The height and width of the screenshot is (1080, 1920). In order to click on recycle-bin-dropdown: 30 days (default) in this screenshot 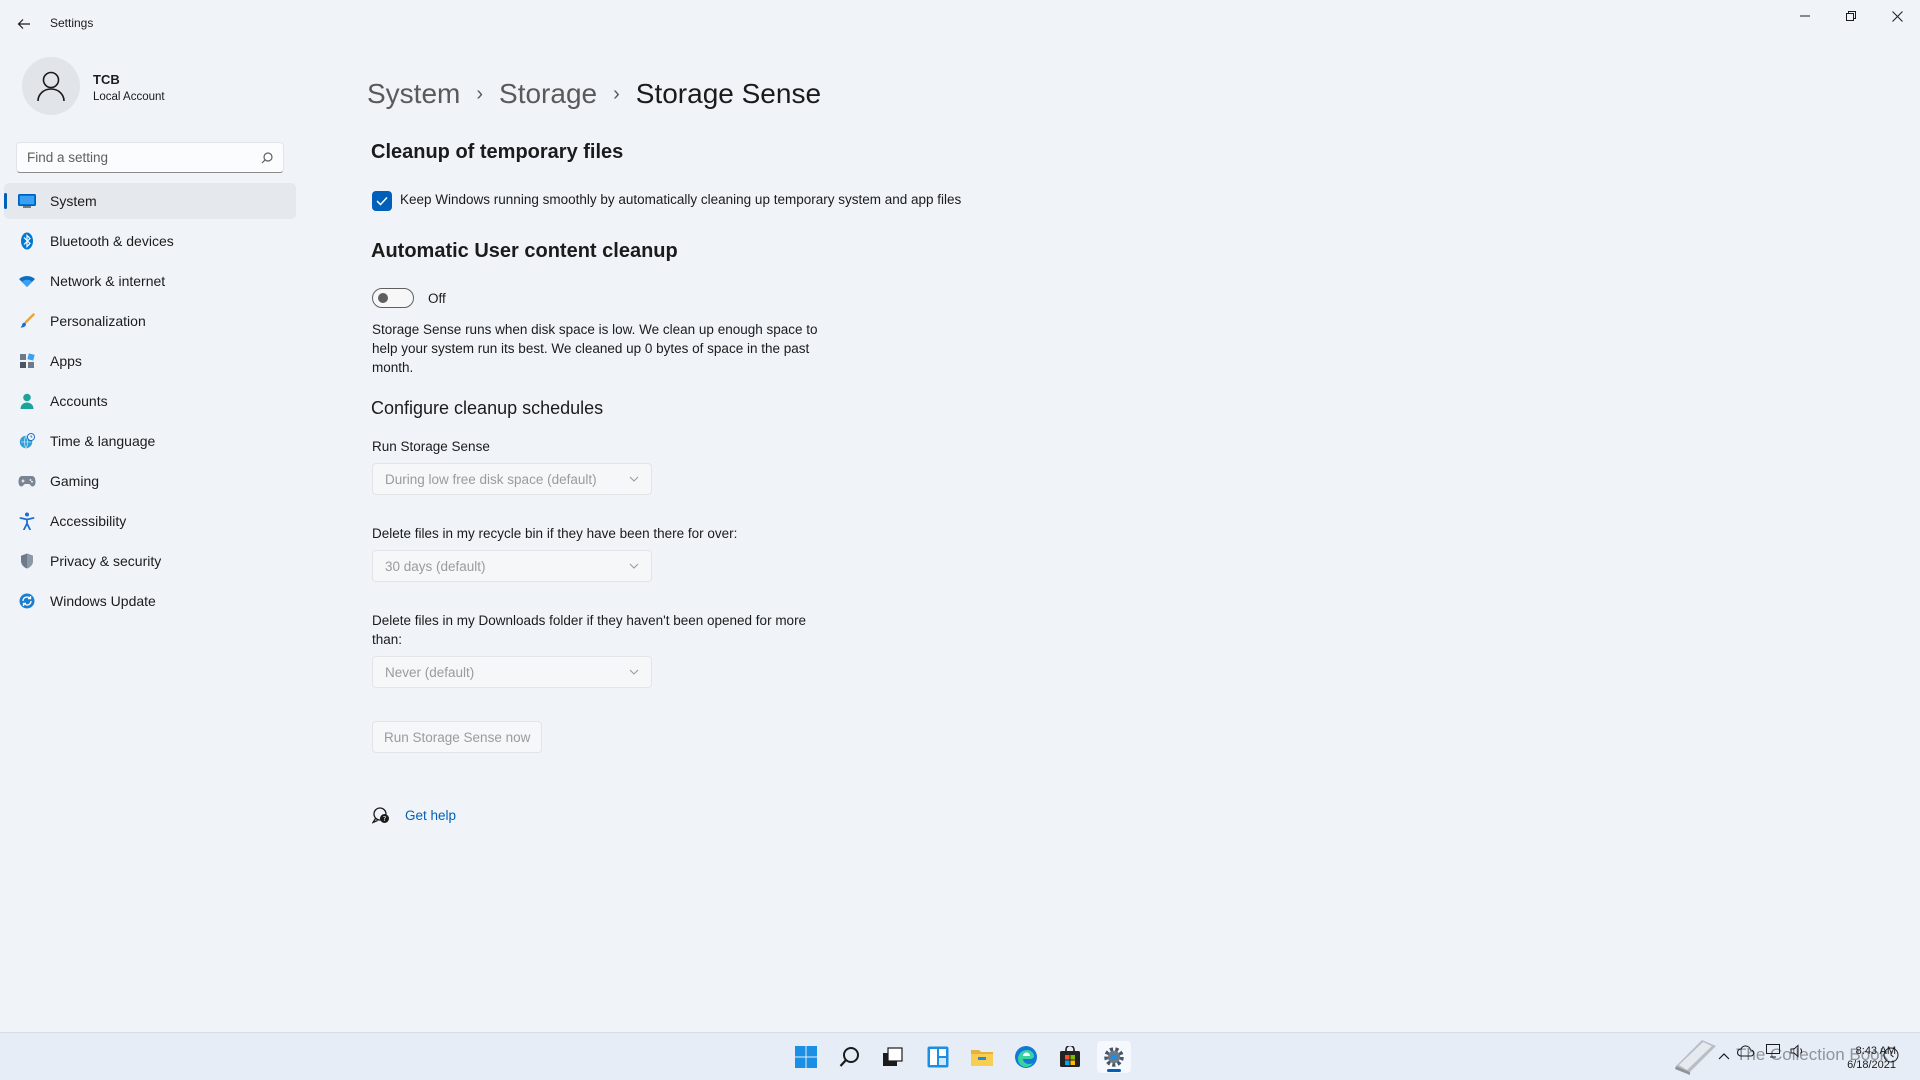, I will do `click(512, 566)`.